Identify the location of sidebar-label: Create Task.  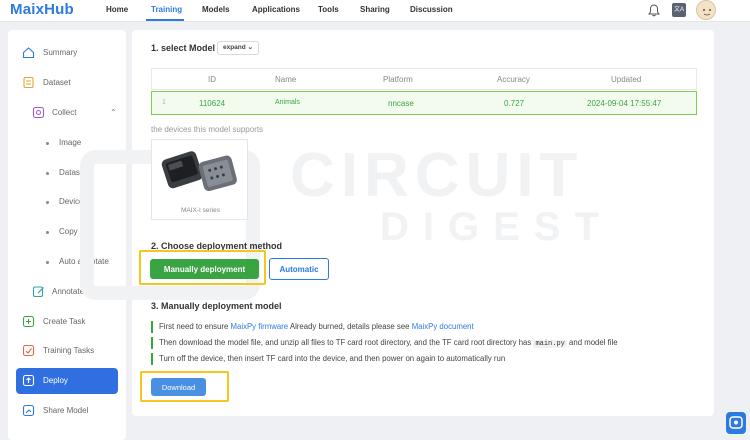
(64, 321).